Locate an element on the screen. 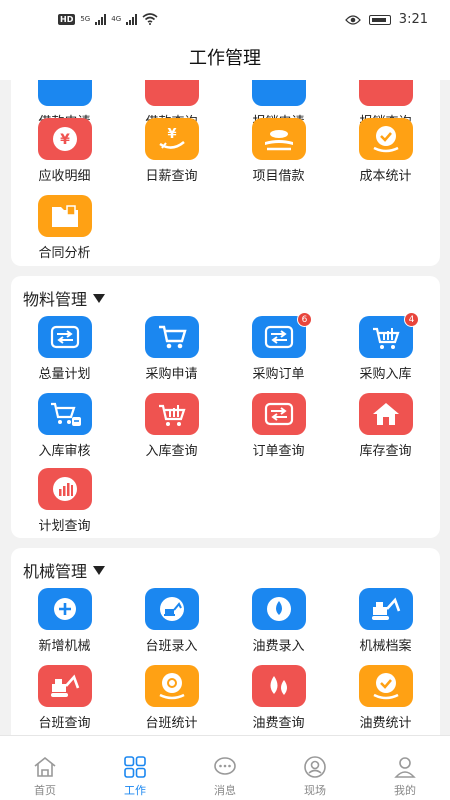 This screenshot has width=450, height=800. grid-item-contract-analysis: 合同分析 is located at coordinates (64, 230).